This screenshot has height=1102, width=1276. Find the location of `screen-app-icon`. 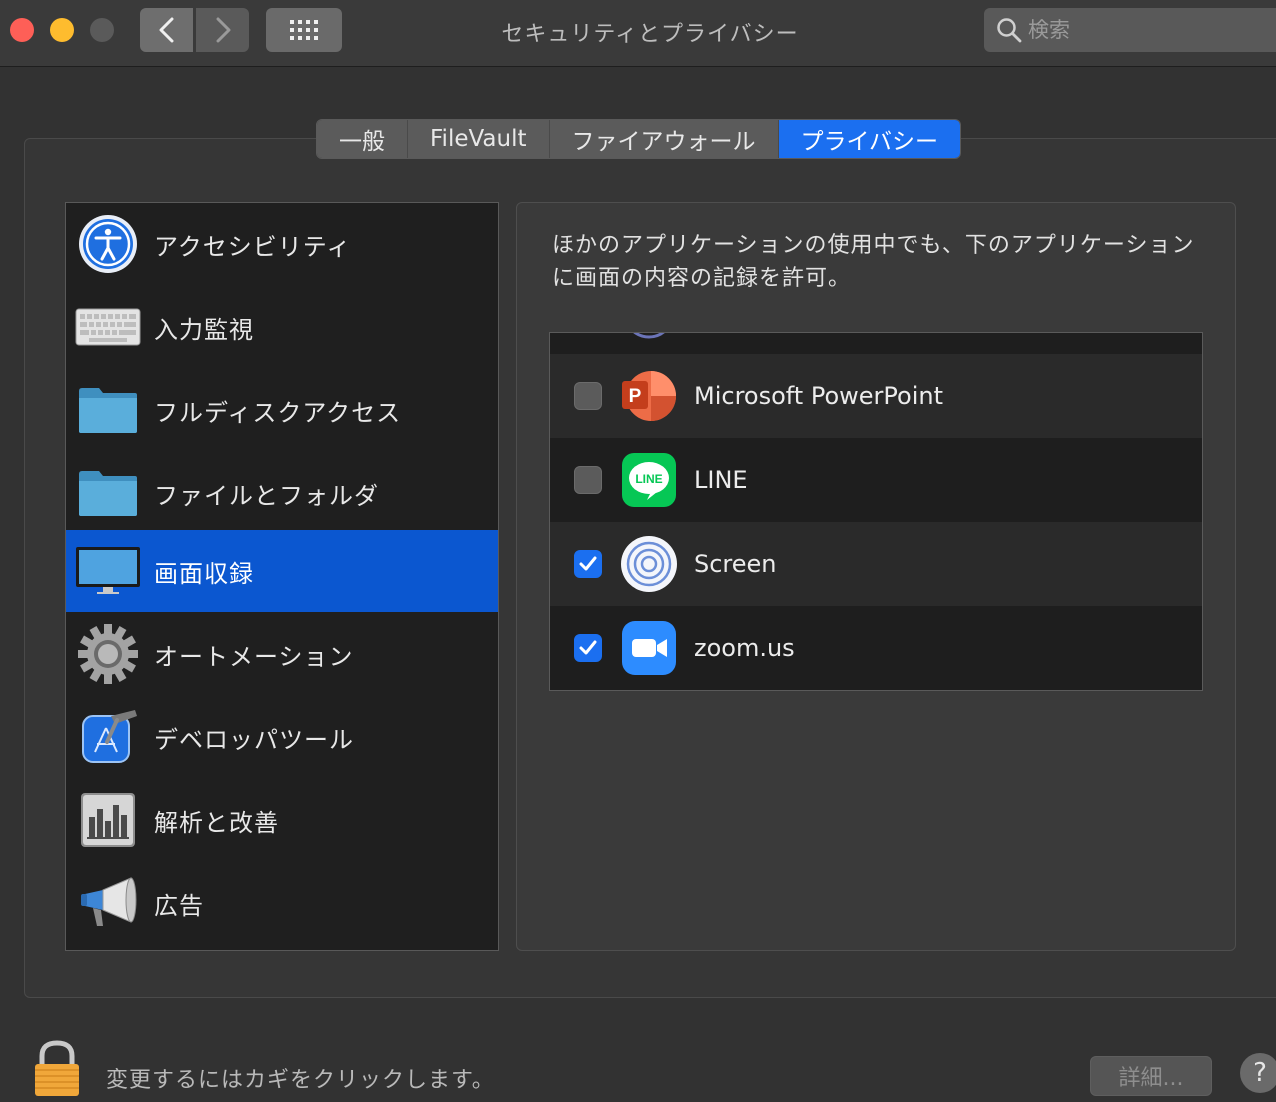

screen-app-icon is located at coordinates (649, 564).